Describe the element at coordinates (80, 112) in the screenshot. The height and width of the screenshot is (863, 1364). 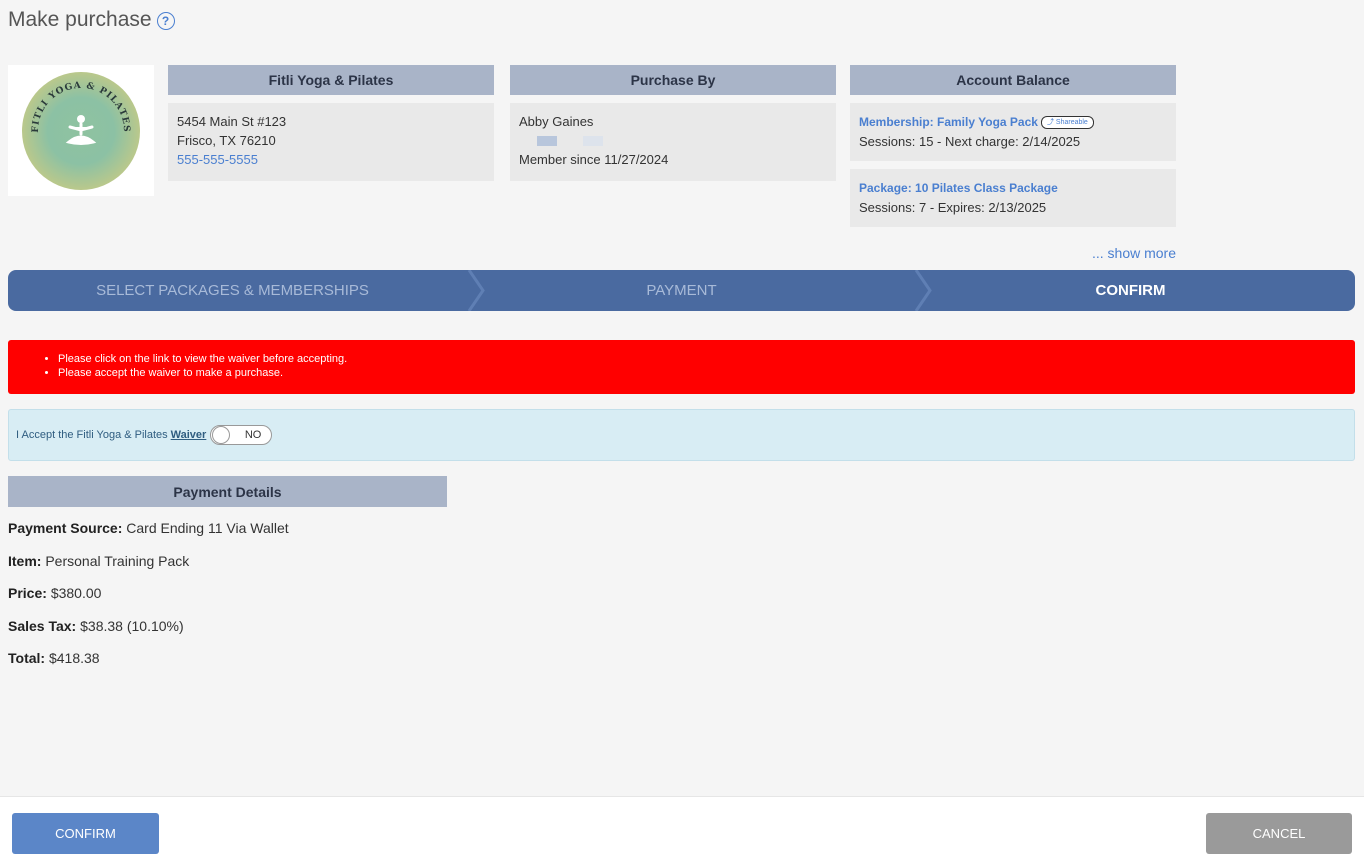
I see `logo-graphic: FITLI YOGA & PILATES` at that location.